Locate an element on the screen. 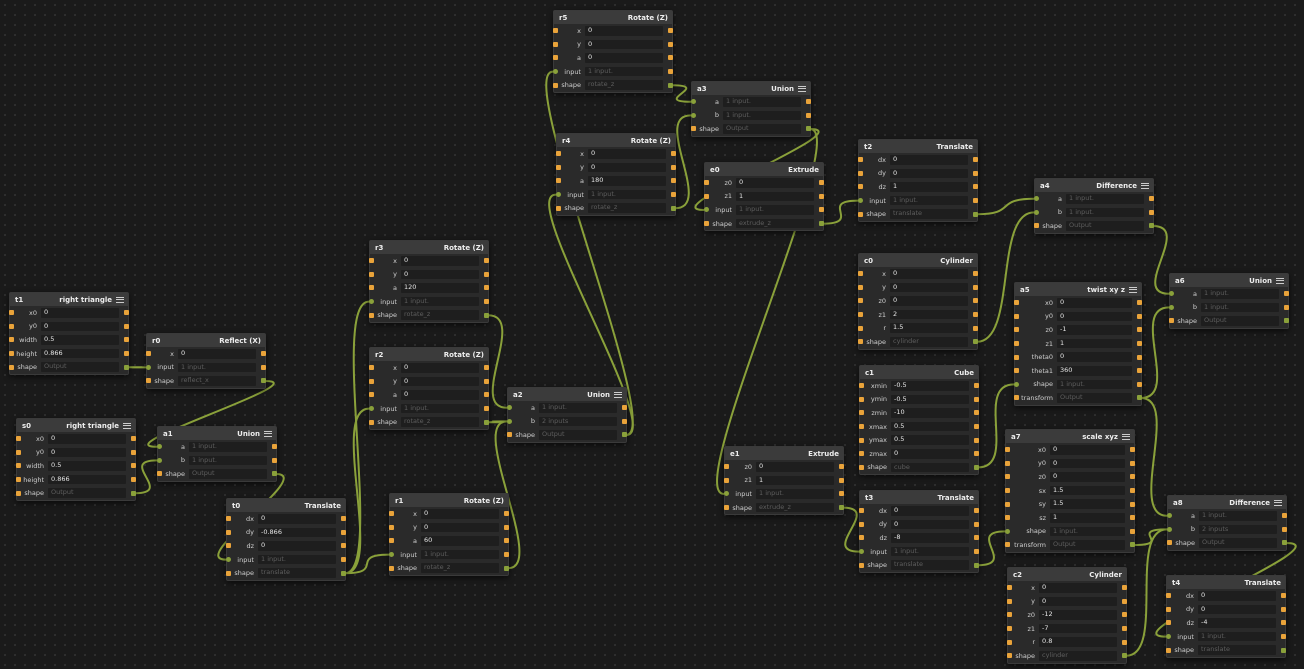 The width and height of the screenshot is (1304, 669). node-header: r2 Rotate (Z) is located at coordinates (429, 354).